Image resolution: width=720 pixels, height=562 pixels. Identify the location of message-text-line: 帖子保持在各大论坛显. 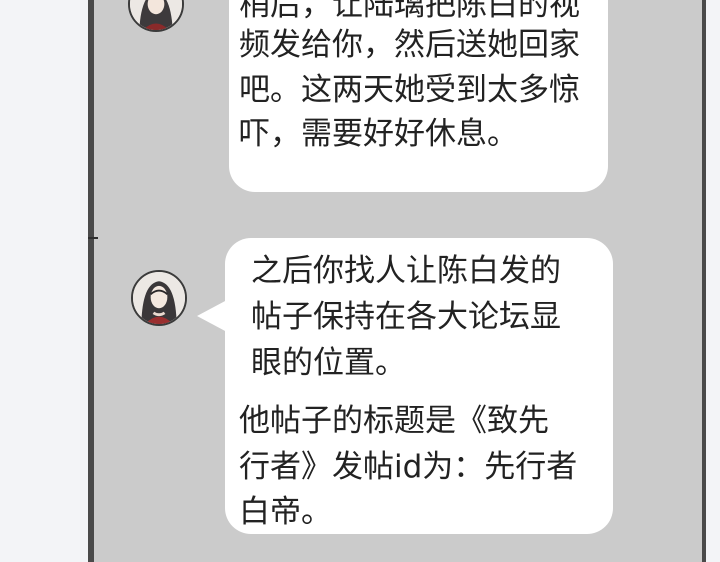
(406, 317).